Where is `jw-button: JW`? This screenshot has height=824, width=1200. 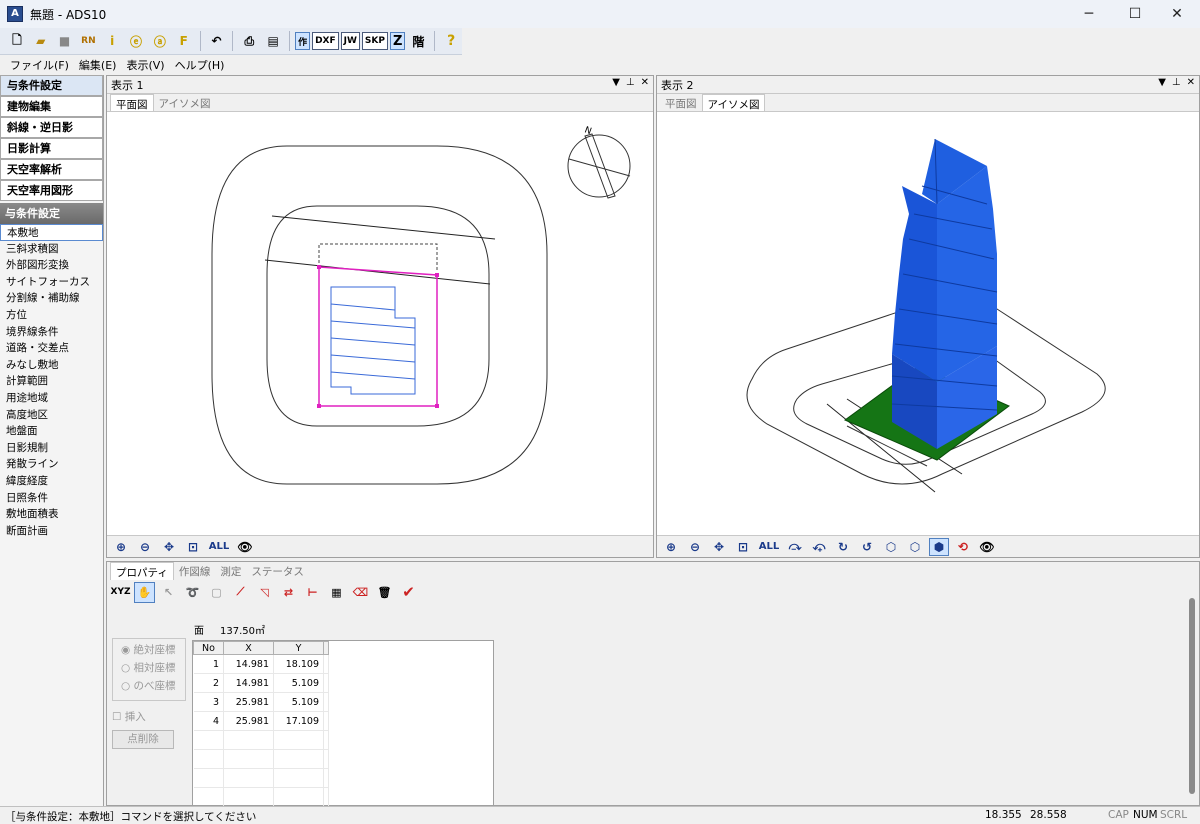 jw-button: JW is located at coordinates (350, 41).